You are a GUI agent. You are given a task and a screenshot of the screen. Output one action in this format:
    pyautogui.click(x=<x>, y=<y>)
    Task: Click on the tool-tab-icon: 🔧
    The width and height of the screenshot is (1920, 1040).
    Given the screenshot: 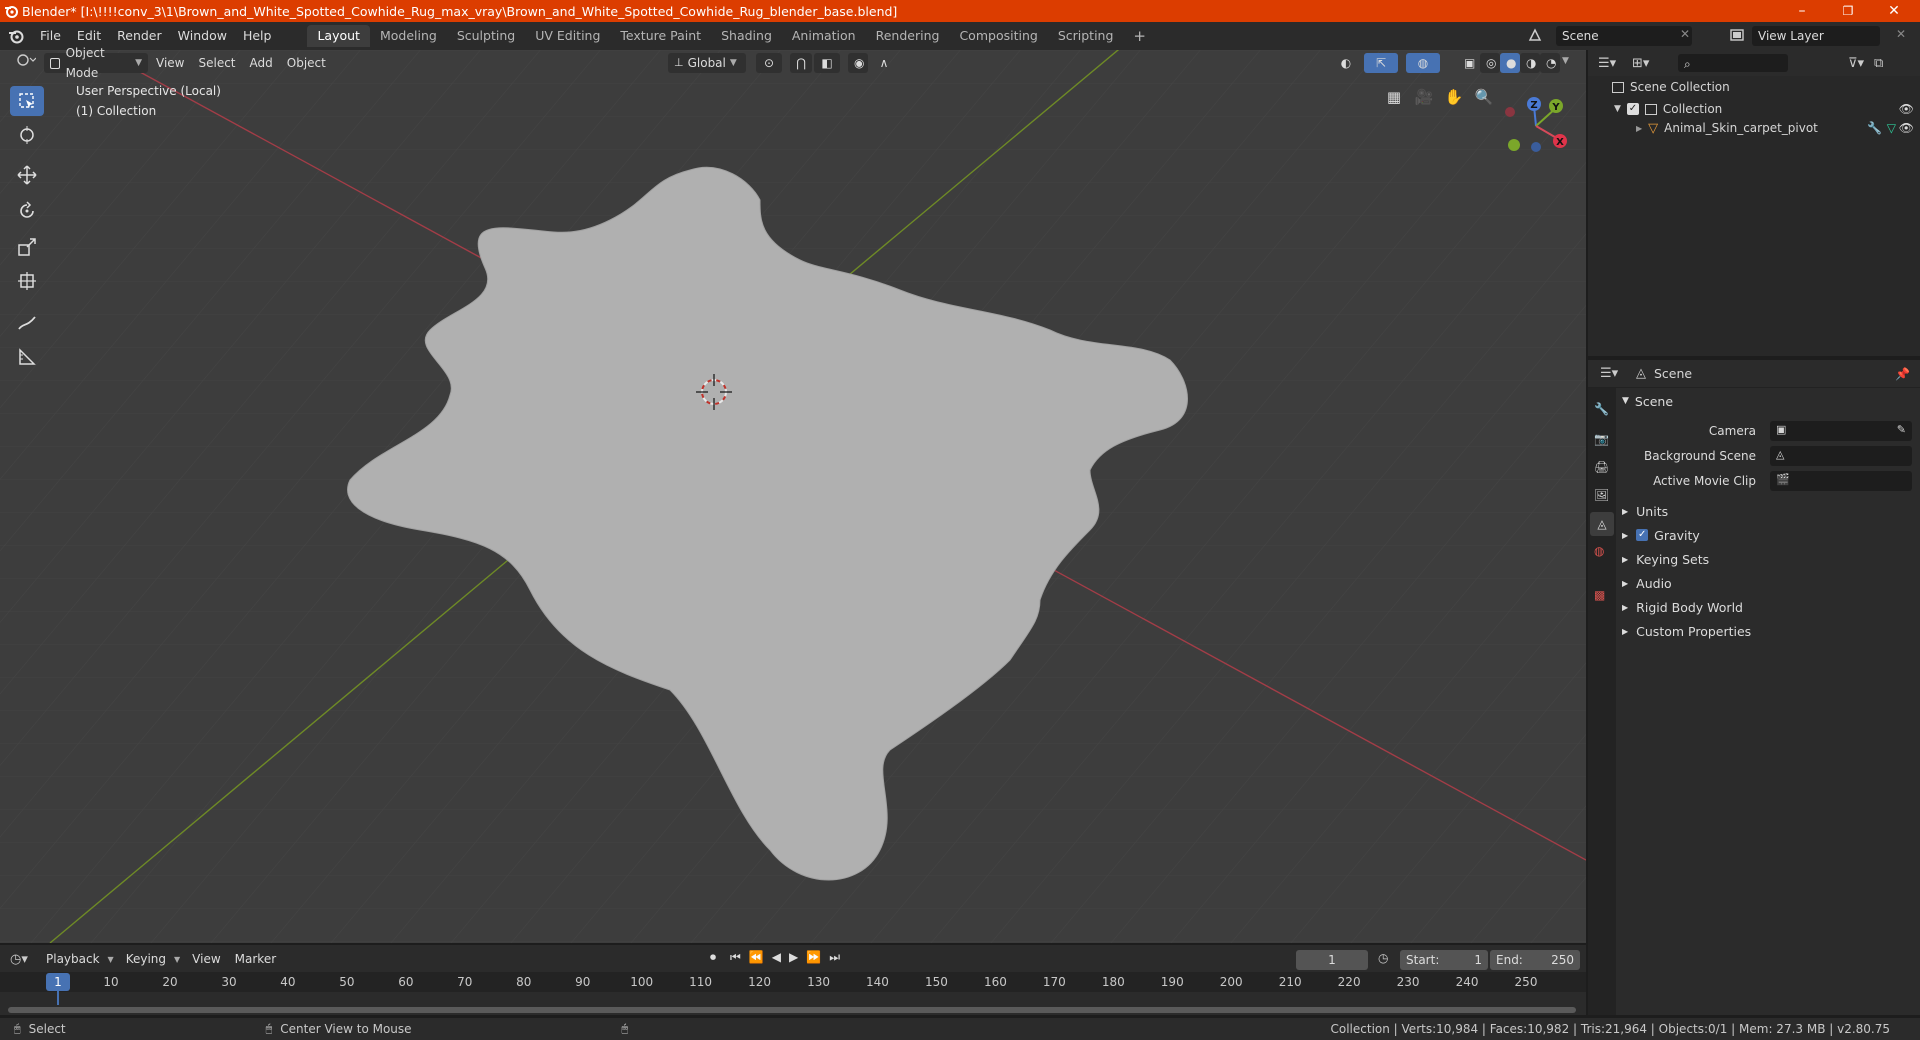 What is the action you would take?
    pyautogui.click(x=1601, y=409)
    